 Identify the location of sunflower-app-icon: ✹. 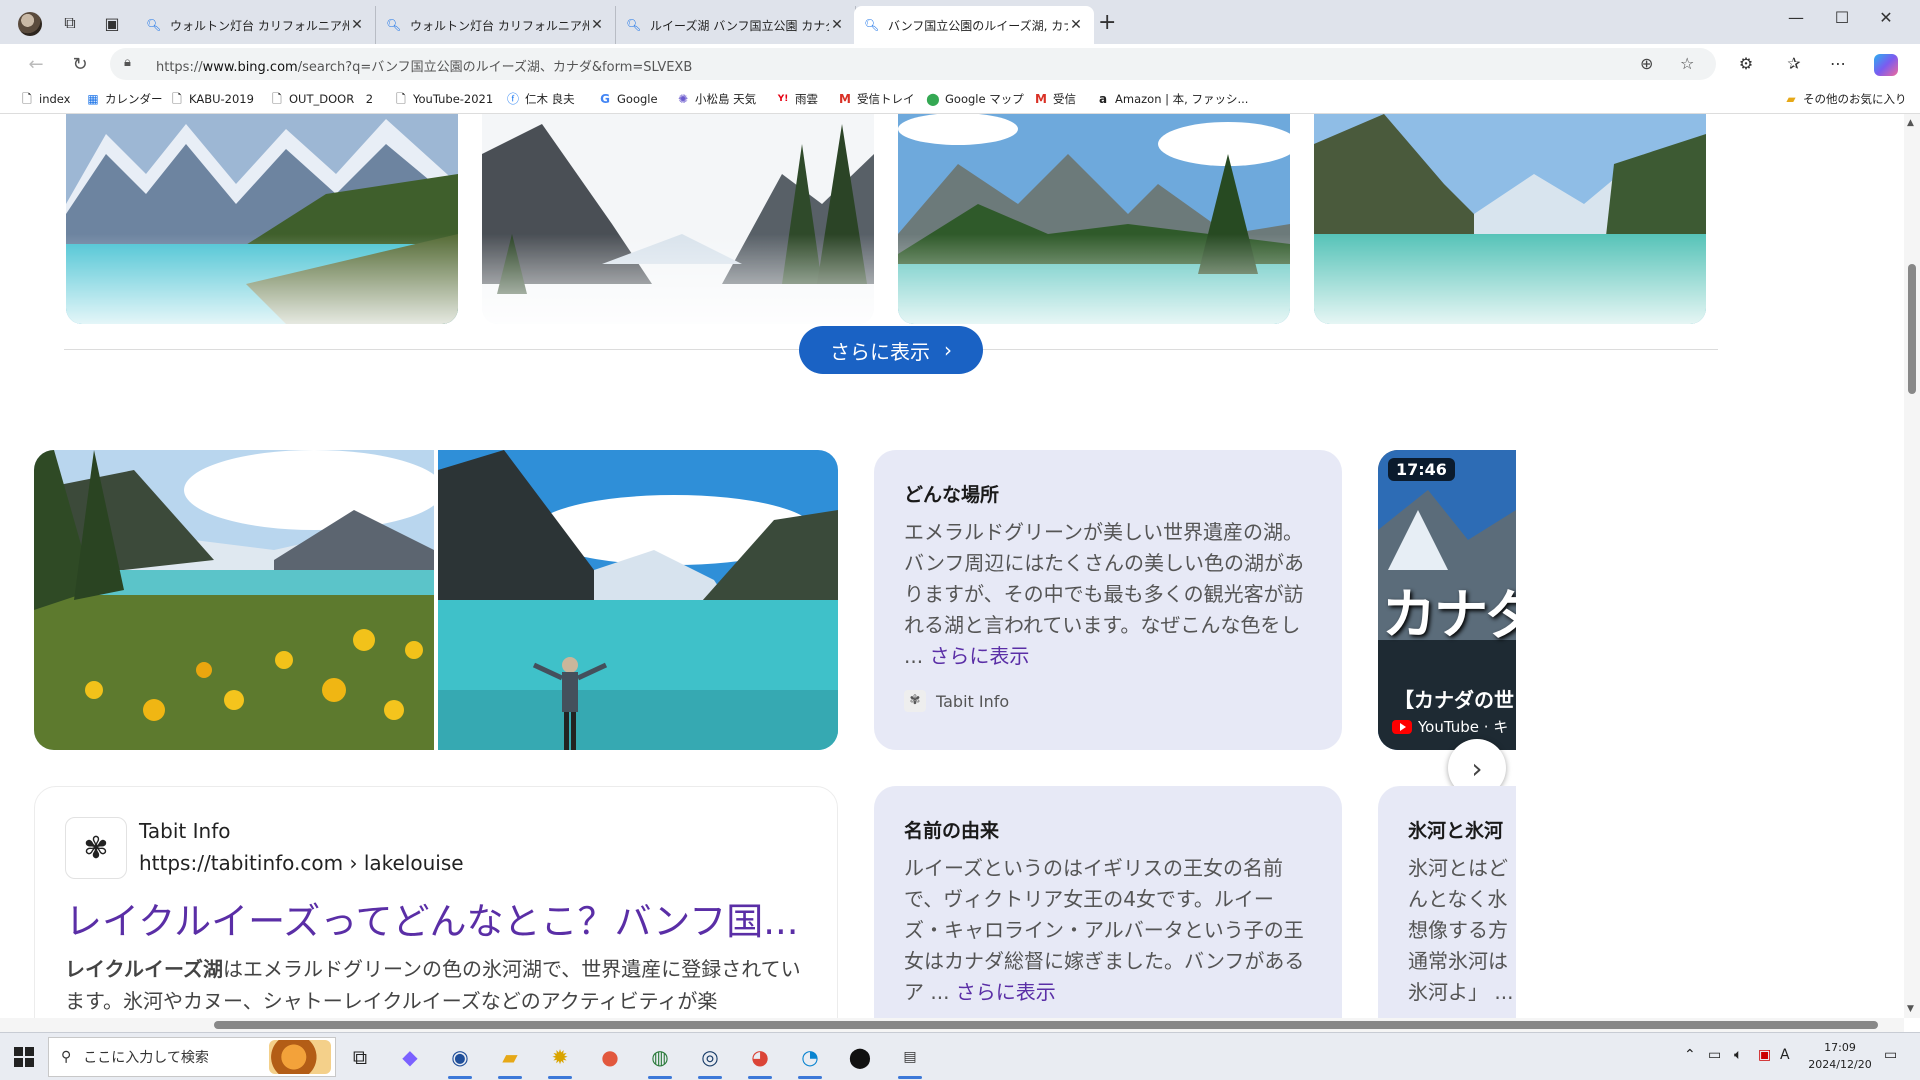
(560, 1060).